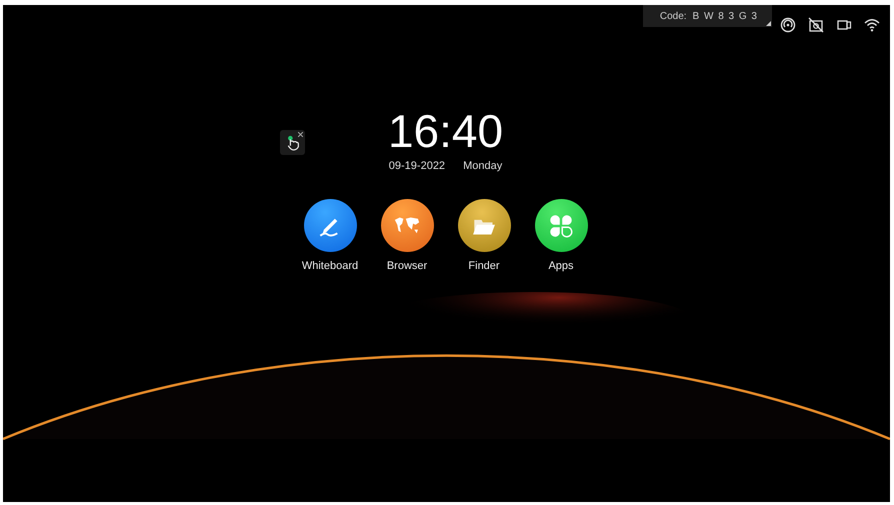  What do you see at coordinates (673, 16) in the screenshot?
I see `code-label: Code:` at bounding box center [673, 16].